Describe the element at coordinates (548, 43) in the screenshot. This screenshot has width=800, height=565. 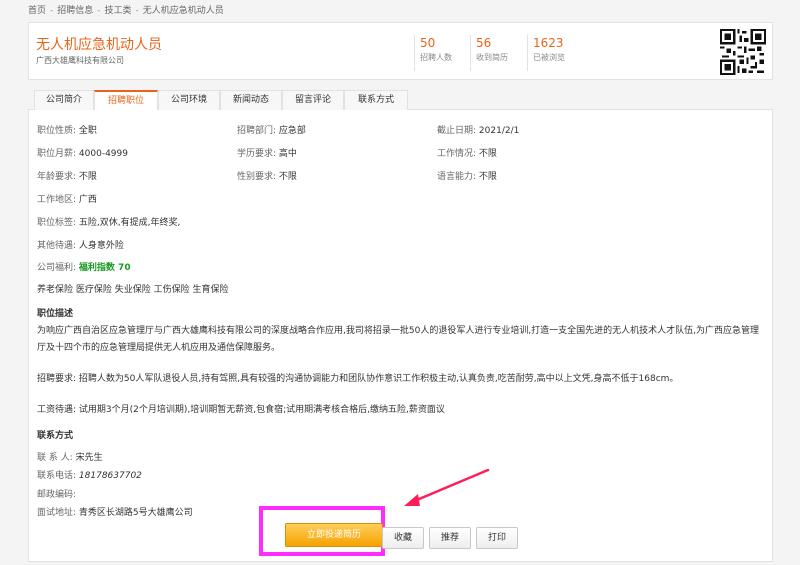
I see `stat-number: 1623` at that location.